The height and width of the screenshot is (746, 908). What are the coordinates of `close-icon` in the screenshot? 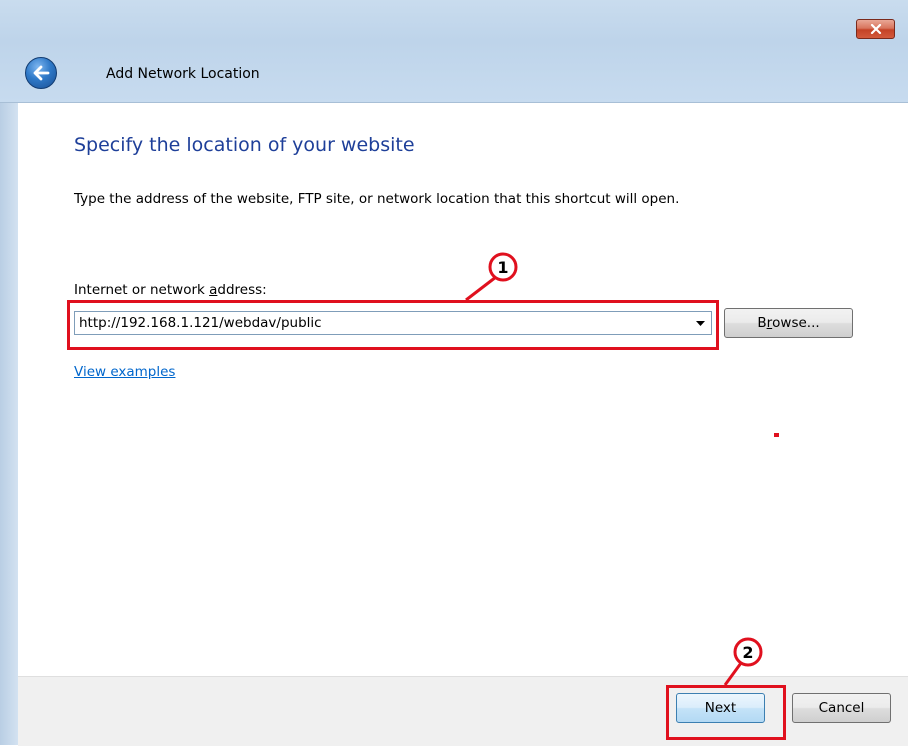 It's located at (875, 29).